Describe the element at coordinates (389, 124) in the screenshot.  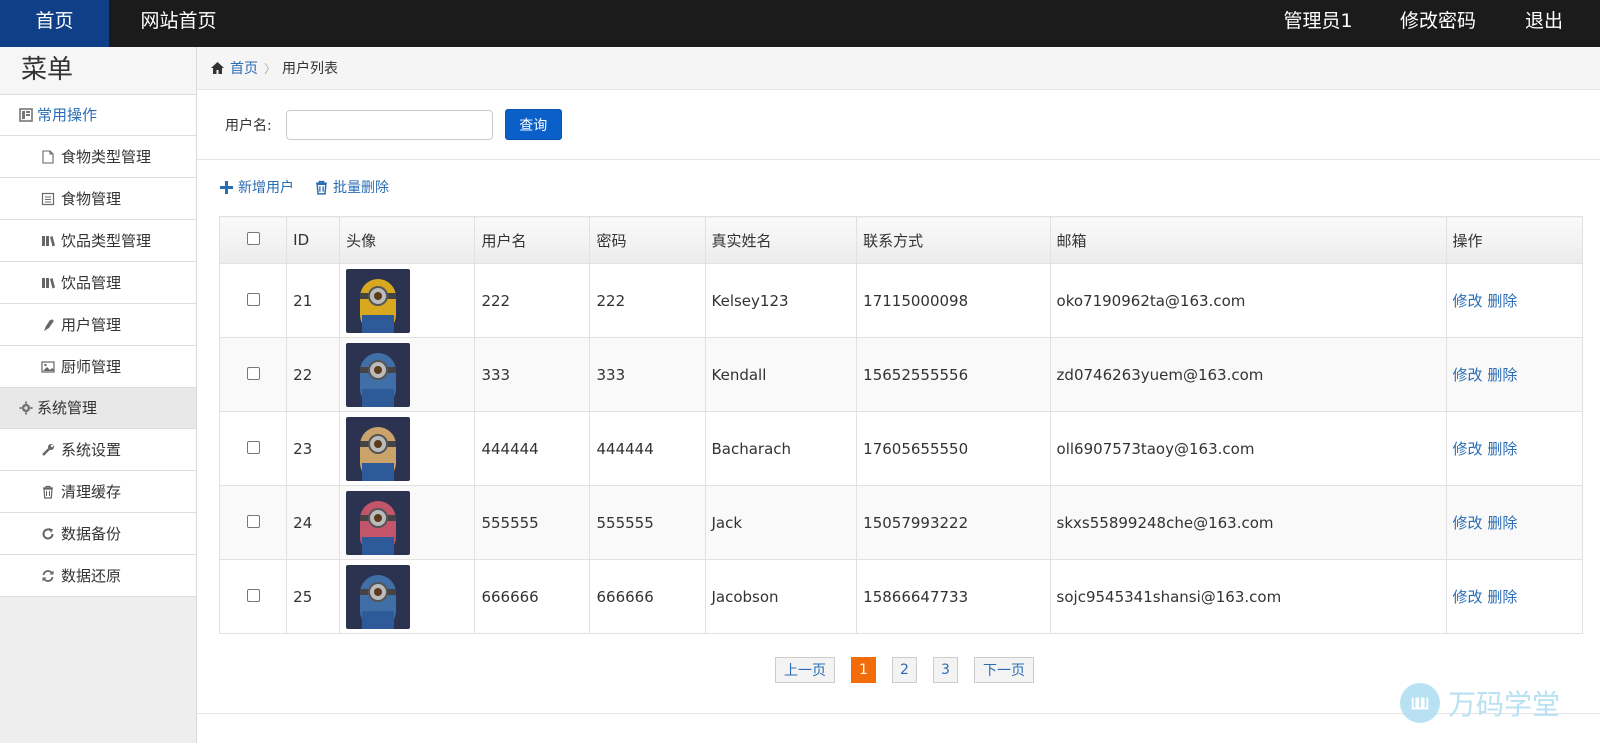
I see `username-search-input` at that location.